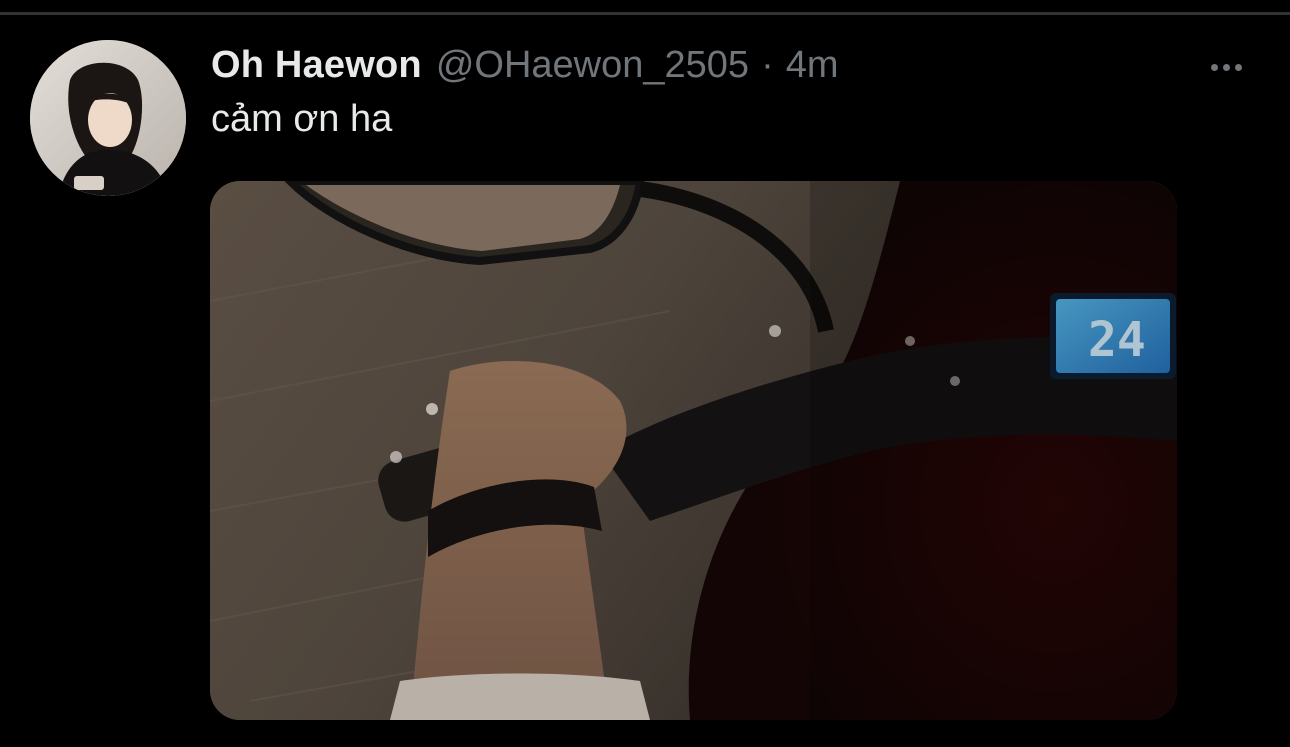  I want to click on author-display-name: Oh Haewon, so click(316, 65).